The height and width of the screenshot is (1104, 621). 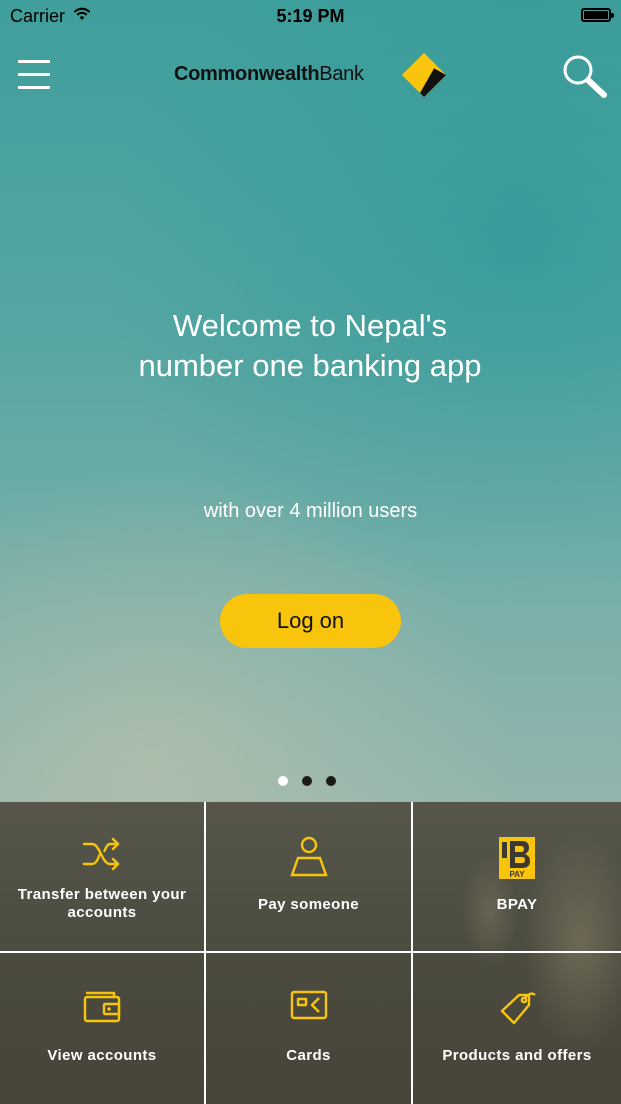 What do you see at coordinates (247, 74) in the screenshot?
I see `brand-wordmark-bold: Commonwealth` at bounding box center [247, 74].